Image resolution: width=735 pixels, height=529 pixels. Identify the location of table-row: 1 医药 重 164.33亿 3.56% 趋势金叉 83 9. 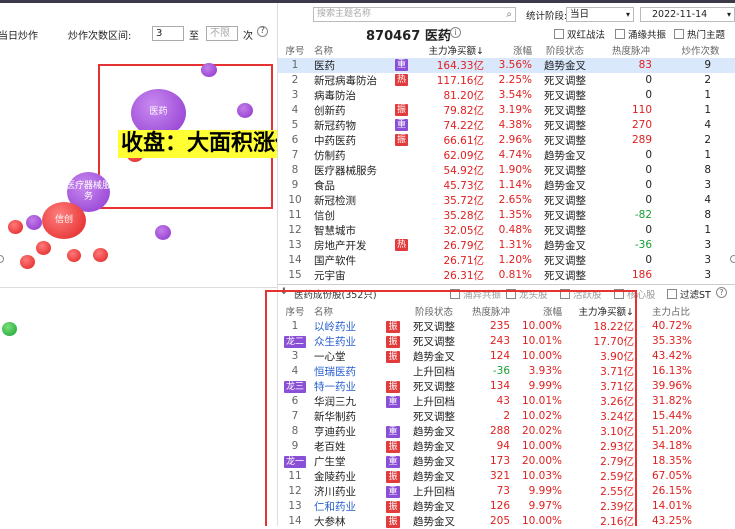
(506, 65).